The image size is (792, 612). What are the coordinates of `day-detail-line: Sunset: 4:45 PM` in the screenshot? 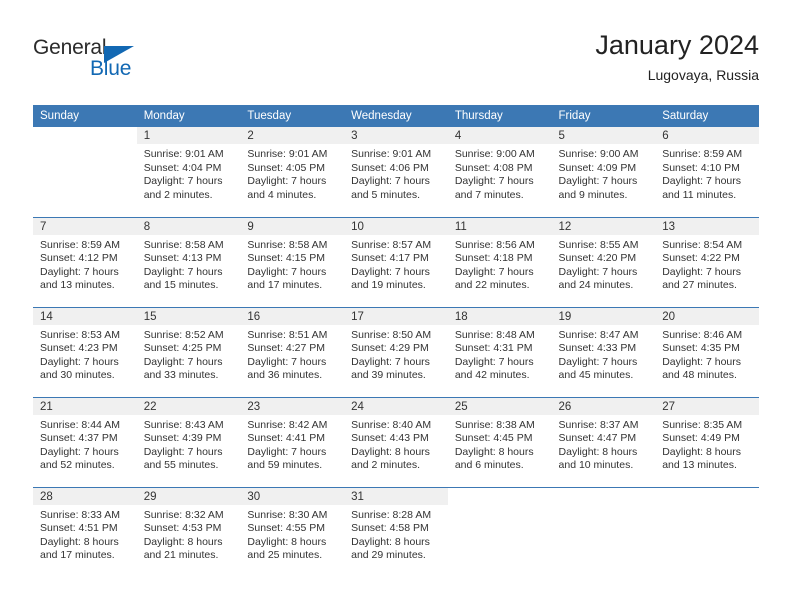 It's located at (493, 438).